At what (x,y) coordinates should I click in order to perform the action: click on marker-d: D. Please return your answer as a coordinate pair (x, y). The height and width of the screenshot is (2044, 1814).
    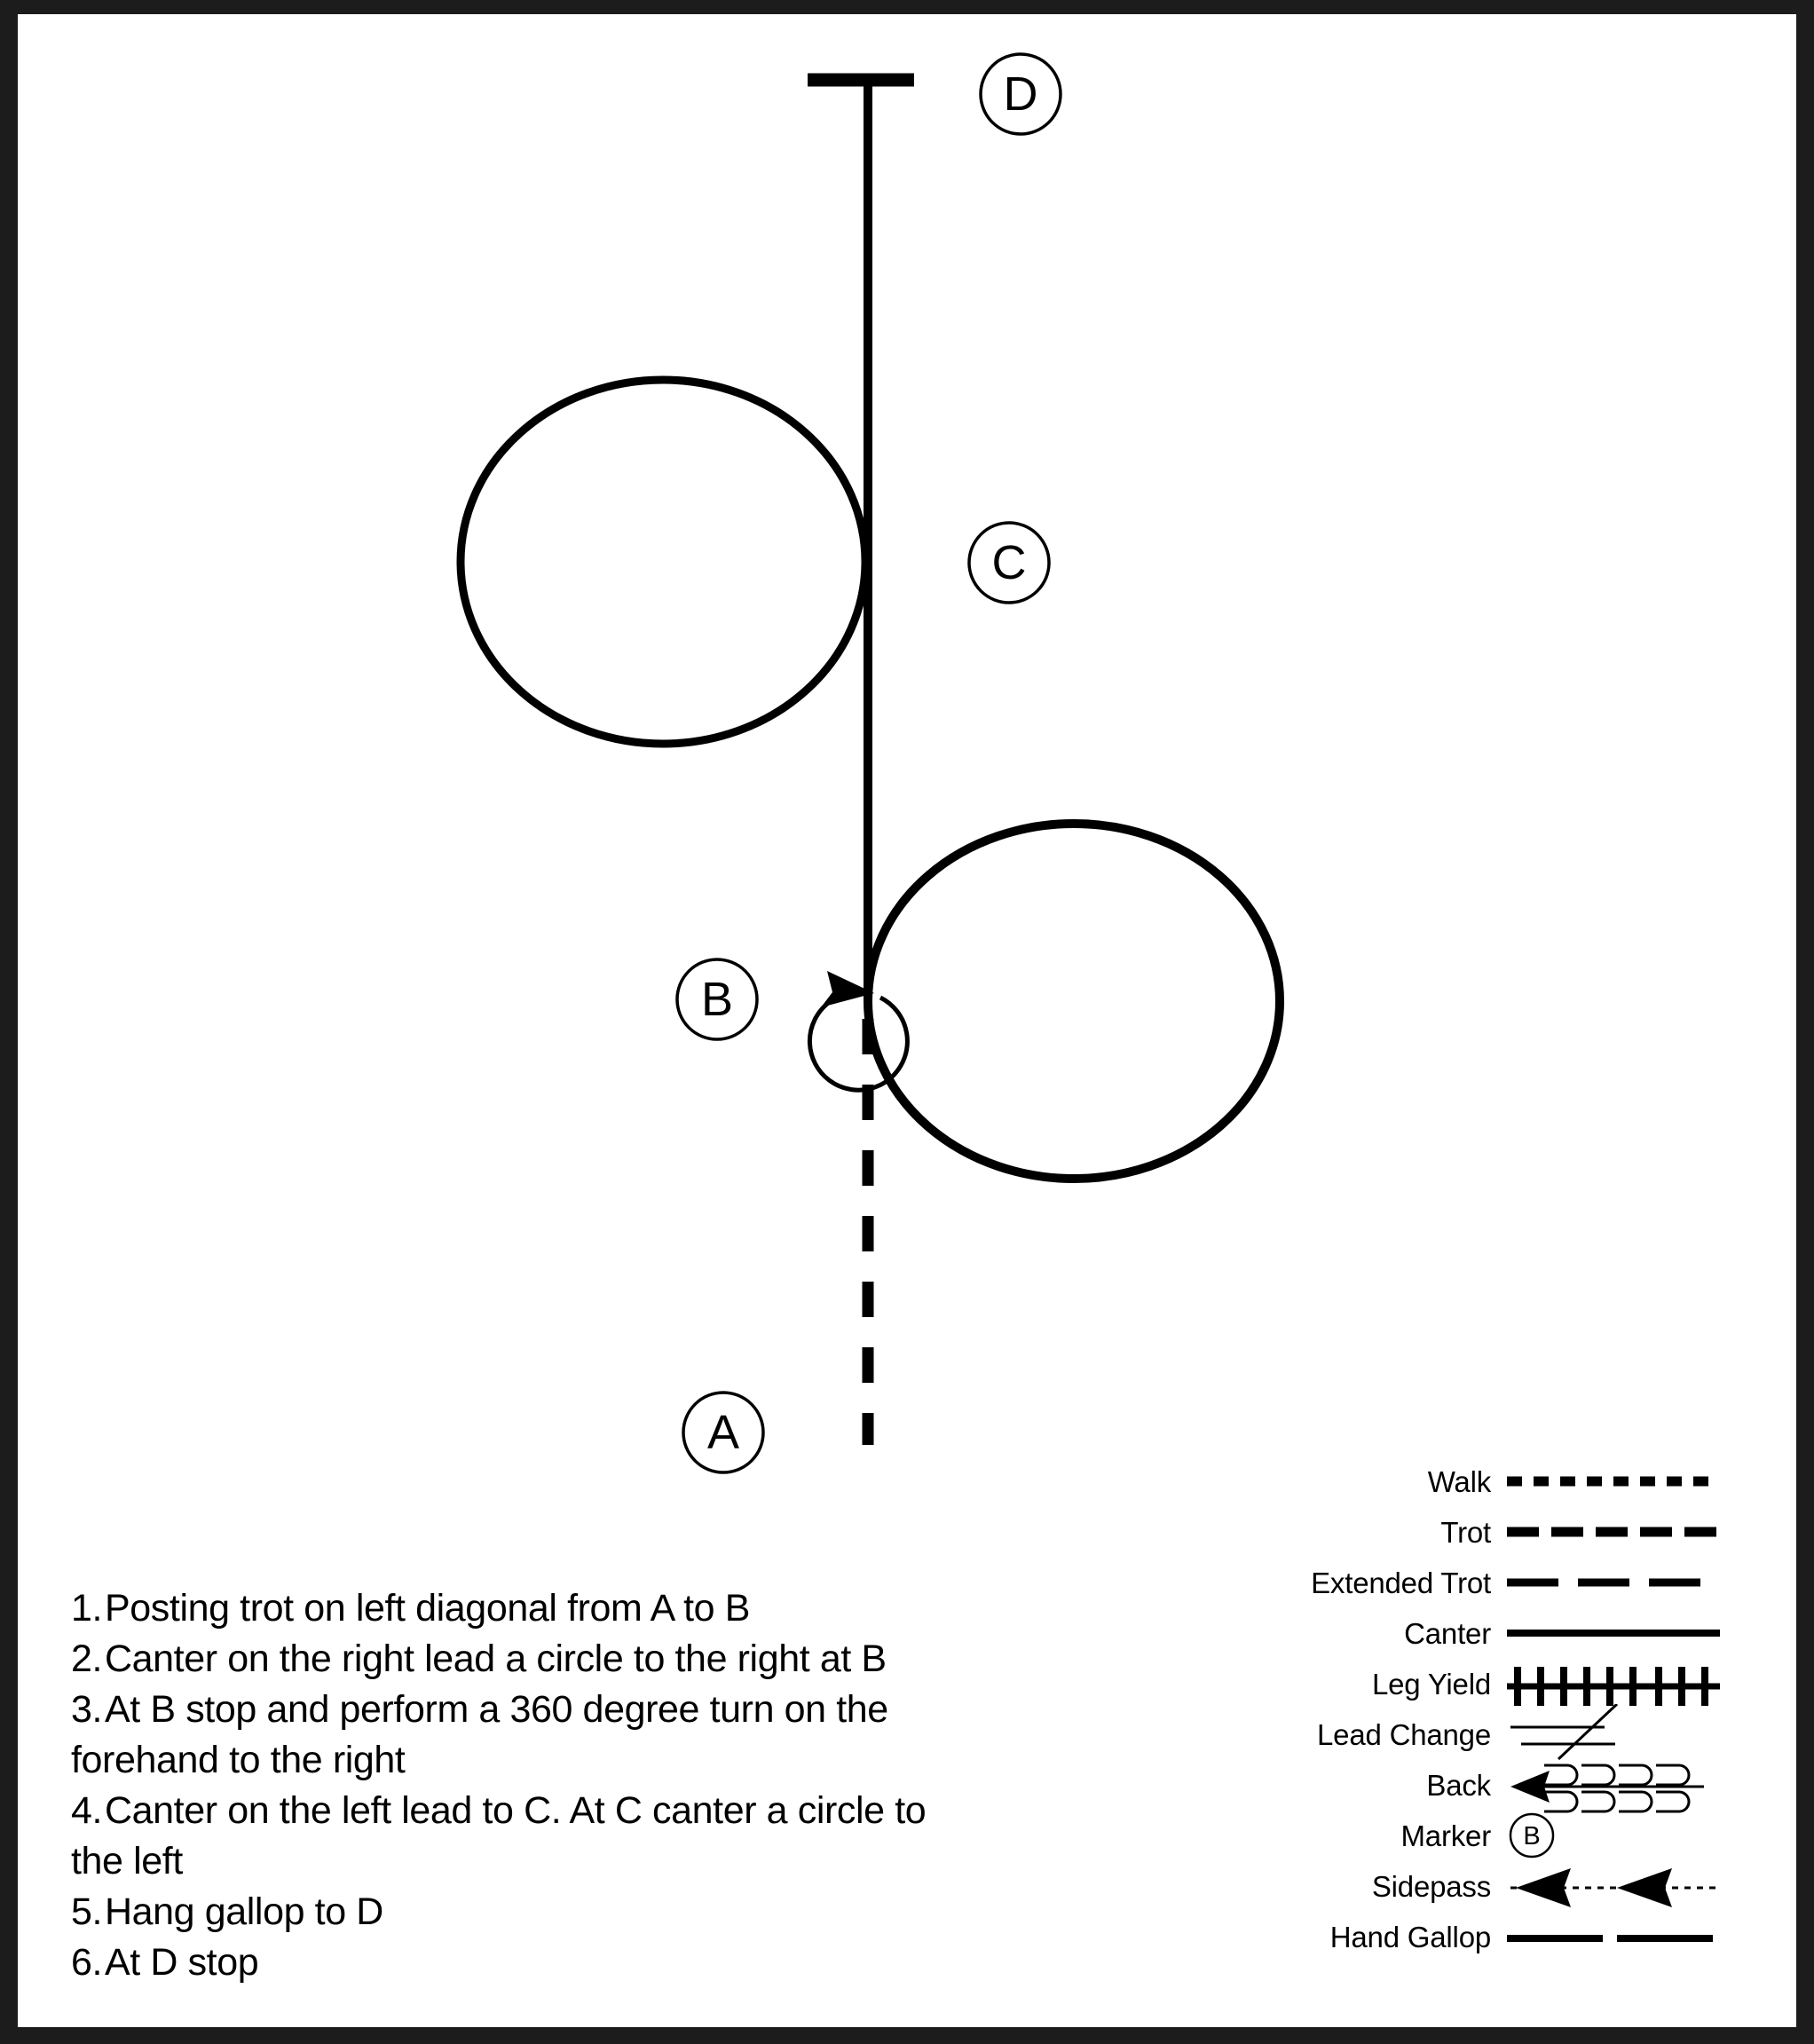
    Looking at the image, I should click on (1020, 94).